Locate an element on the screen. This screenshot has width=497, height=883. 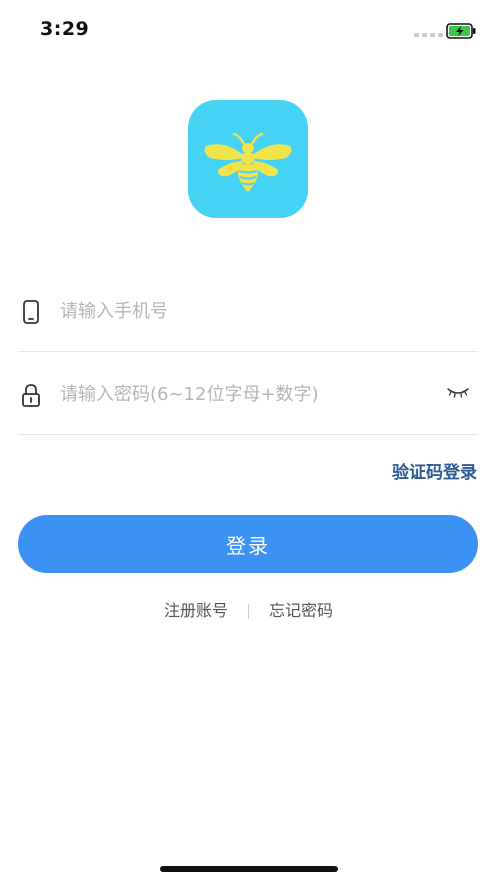
login-button: 登录 is located at coordinates (248, 544).